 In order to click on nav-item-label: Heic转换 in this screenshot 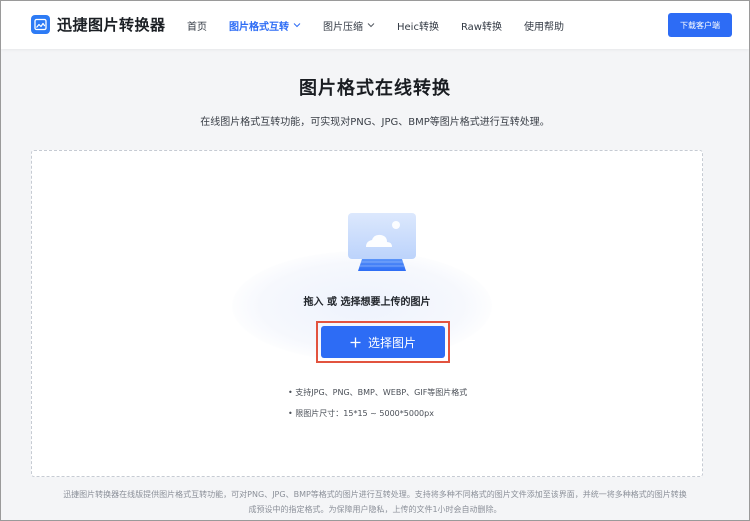, I will do `click(418, 27)`.